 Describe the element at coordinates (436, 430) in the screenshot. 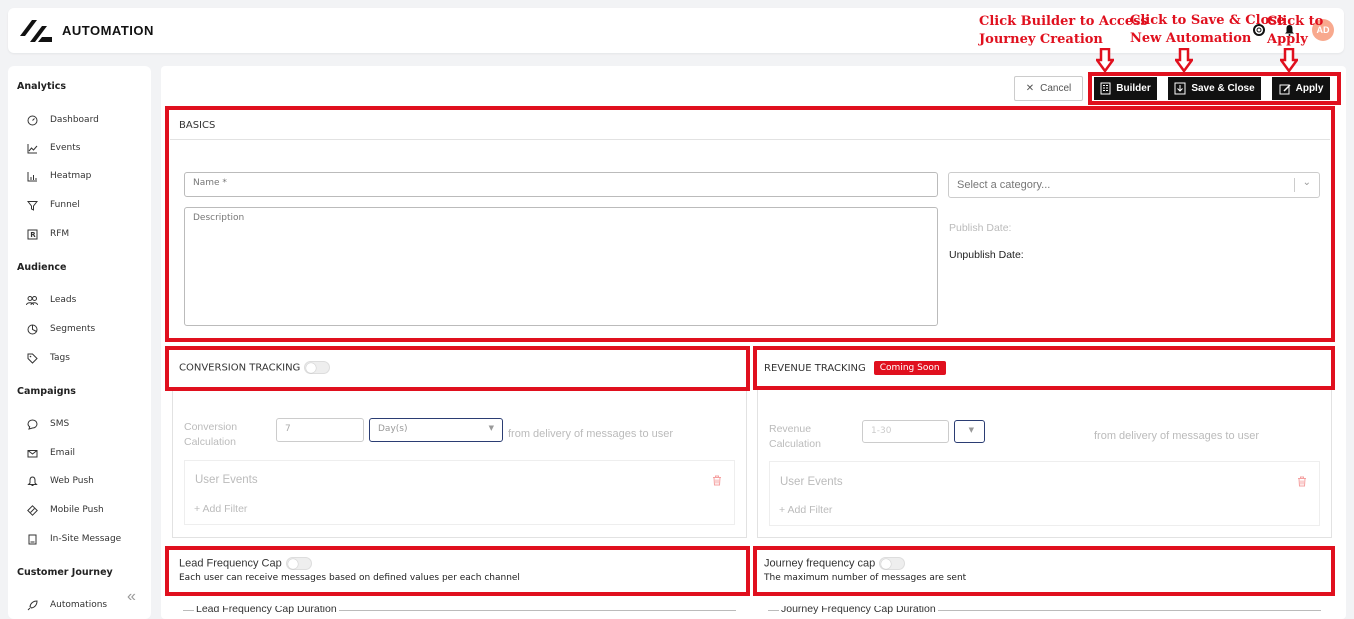

I see `conversion-unit-select: Day(s) ▼` at that location.